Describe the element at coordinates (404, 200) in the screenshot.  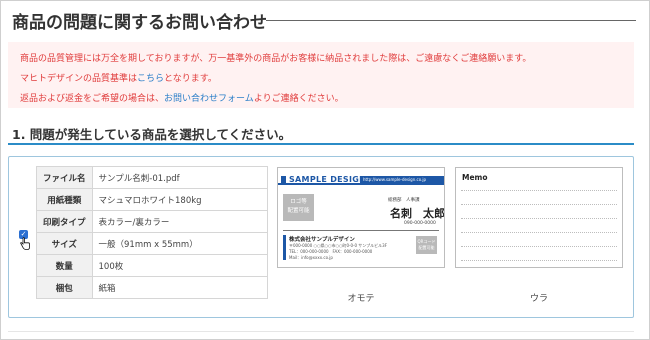
I see `card-role: 総務部 人事課` at that location.